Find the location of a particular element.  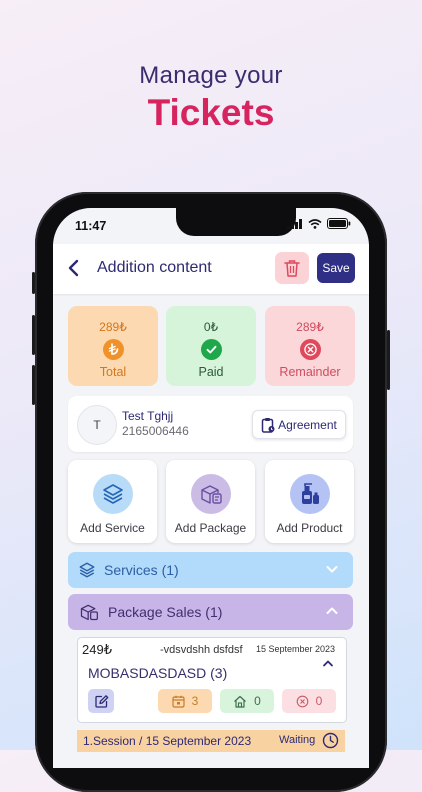

app-bar: Addition content Save is located at coordinates (211, 269).